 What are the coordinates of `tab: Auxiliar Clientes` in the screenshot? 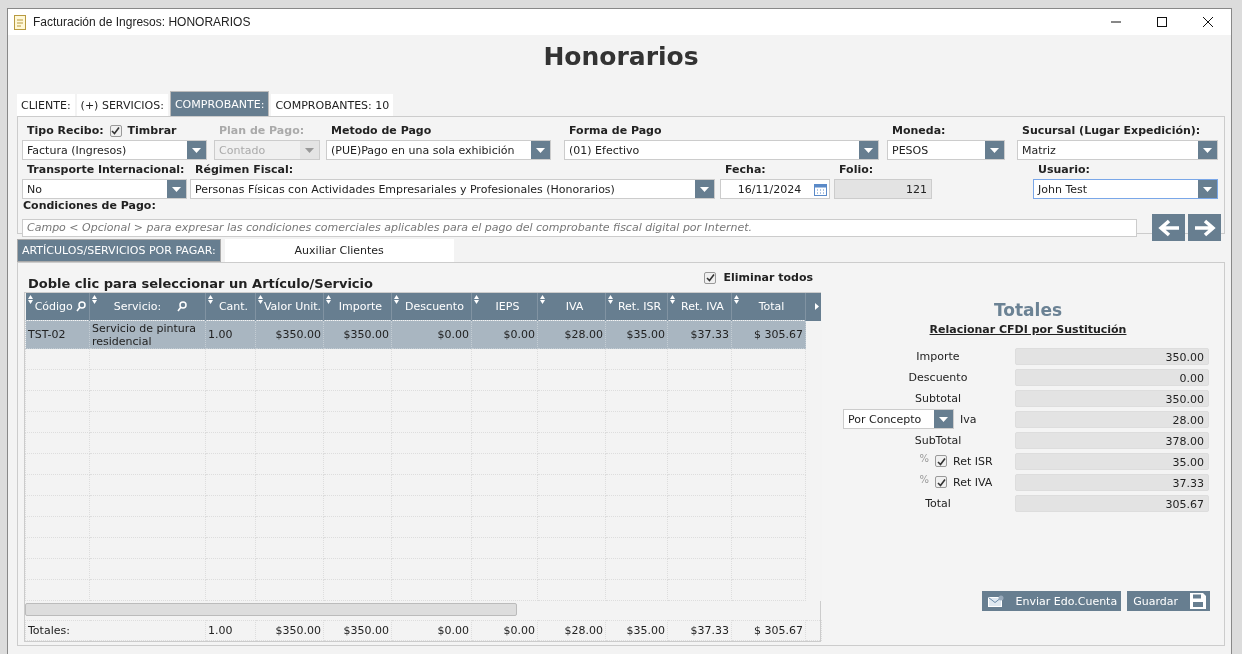 It's located at (339, 250).